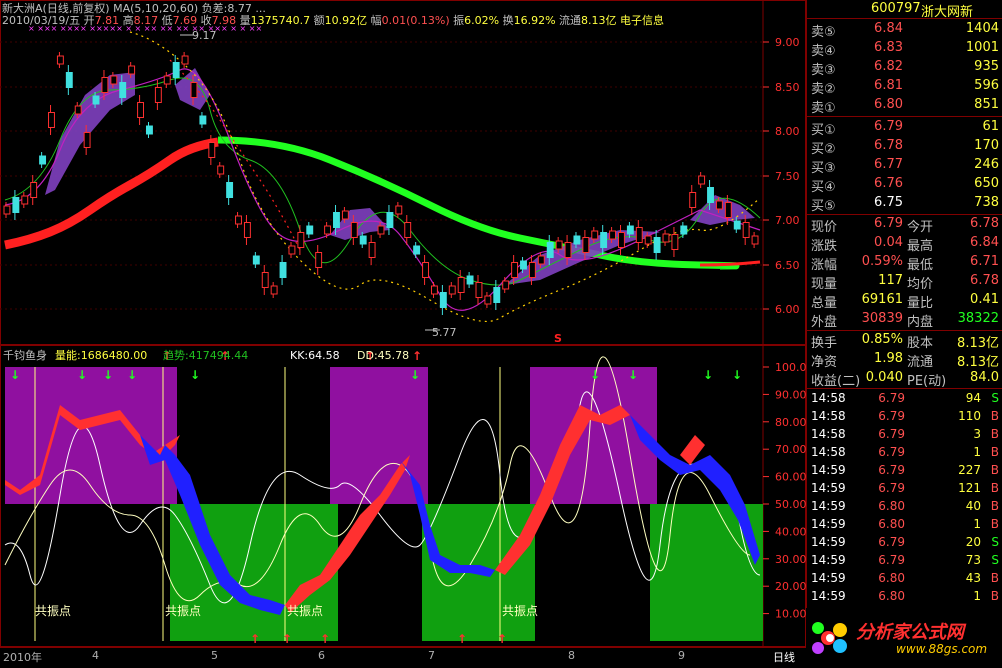 This screenshot has height=668, width=1002. Describe the element at coordinates (836, 381) in the screenshot. I see `finance-label: 收益(二)` at that location.